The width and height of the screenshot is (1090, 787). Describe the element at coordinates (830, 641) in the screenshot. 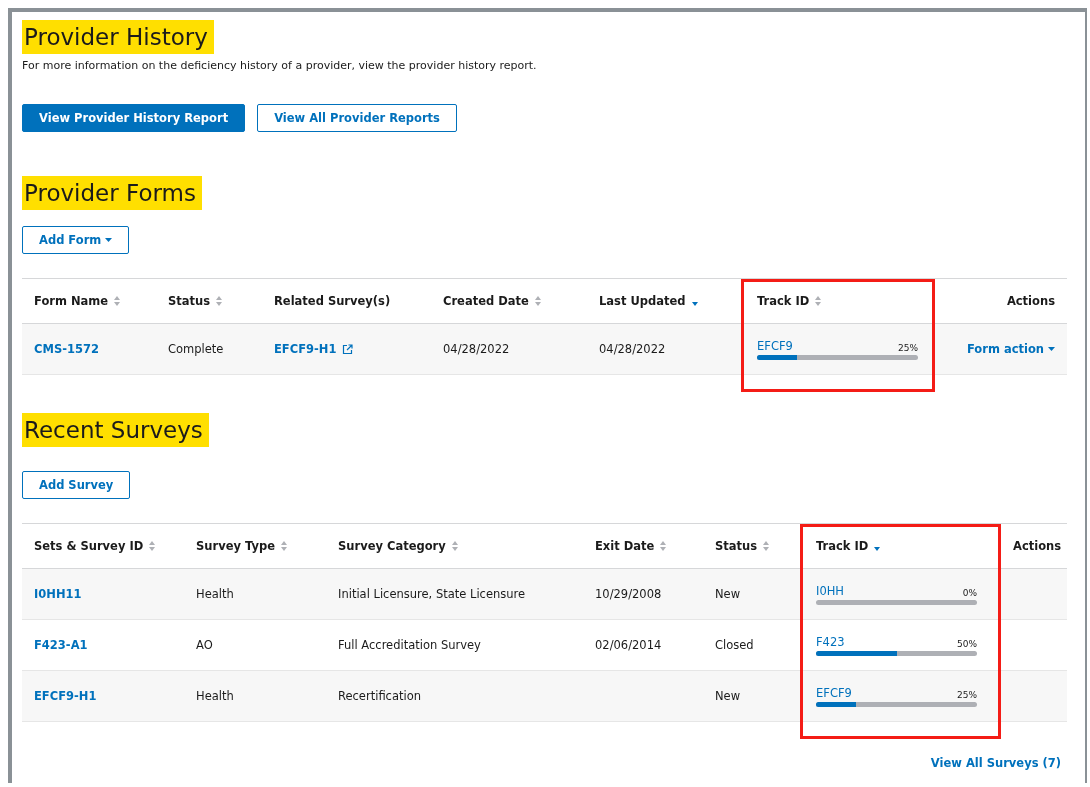

I see `track-id-link: F423` at that location.